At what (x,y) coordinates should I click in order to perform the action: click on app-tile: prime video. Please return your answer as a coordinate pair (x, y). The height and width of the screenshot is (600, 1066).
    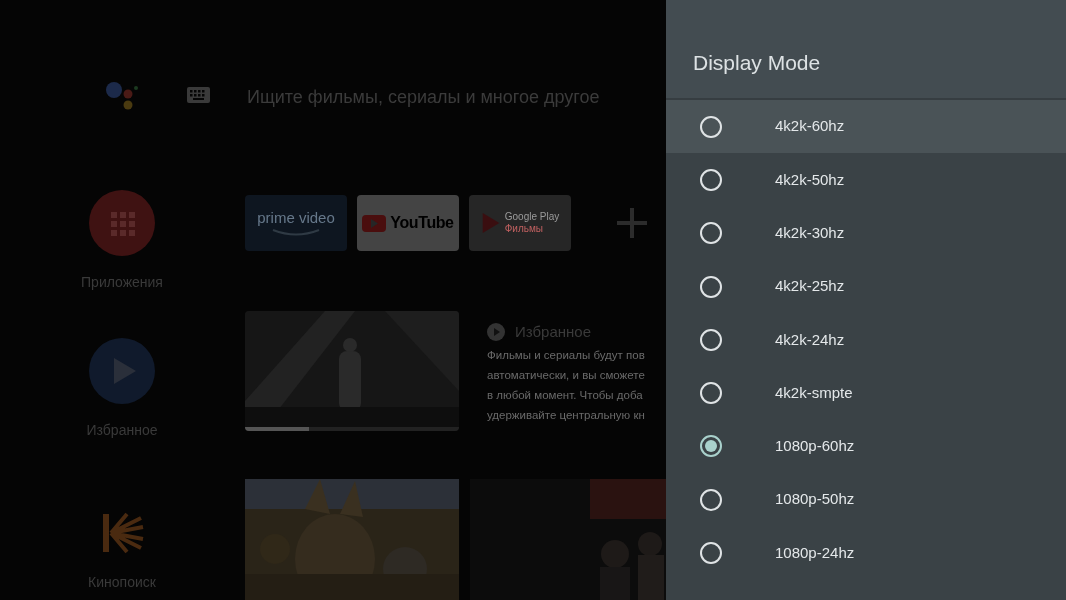
    Looking at the image, I should click on (296, 223).